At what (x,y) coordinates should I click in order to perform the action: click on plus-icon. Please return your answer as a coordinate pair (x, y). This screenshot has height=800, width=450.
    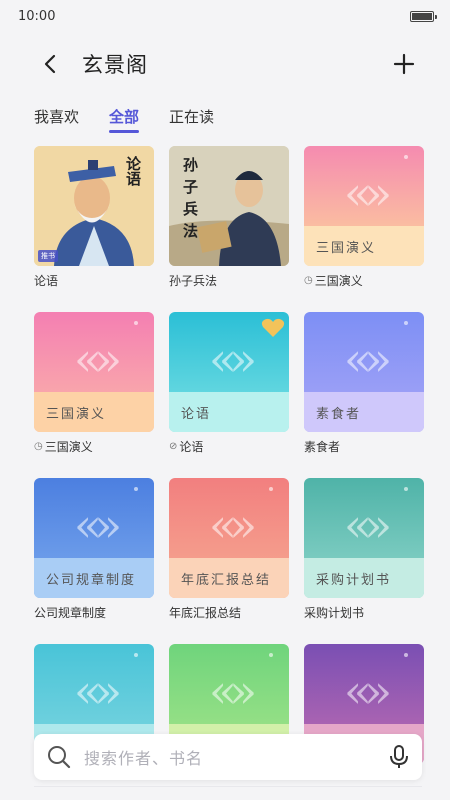
    Looking at the image, I should click on (404, 64).